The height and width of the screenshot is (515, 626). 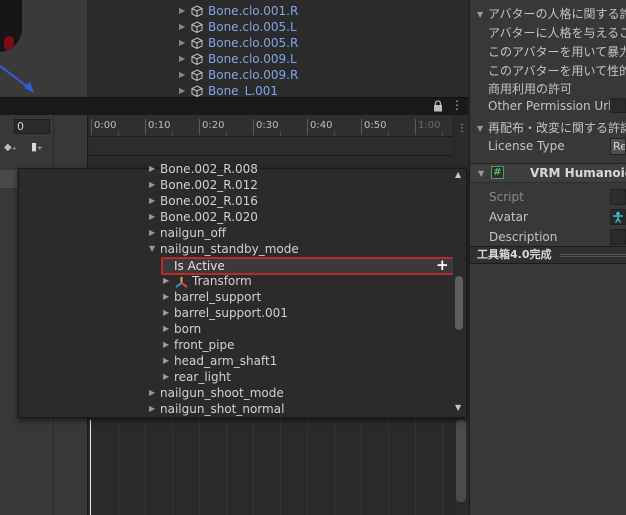 What do you see at coordinates (187, 329) in the screenshot?
I see `property-tree-item: born` at bounding box center [187, 329].